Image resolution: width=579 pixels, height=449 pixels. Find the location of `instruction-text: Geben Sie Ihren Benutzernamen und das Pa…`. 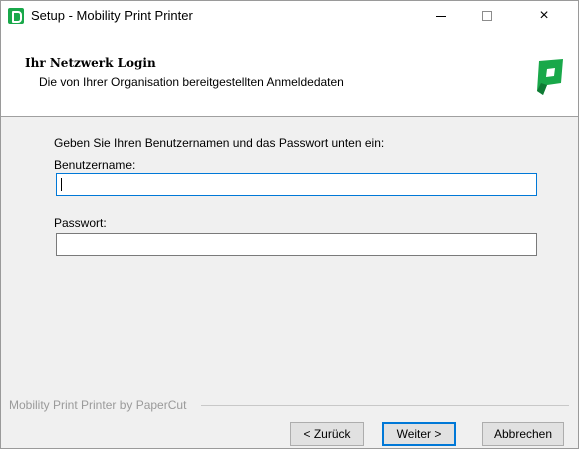

instruction-text: Geben Sie Ihren Benutzernamen und das Pa… is located at coordinates (219, 143).